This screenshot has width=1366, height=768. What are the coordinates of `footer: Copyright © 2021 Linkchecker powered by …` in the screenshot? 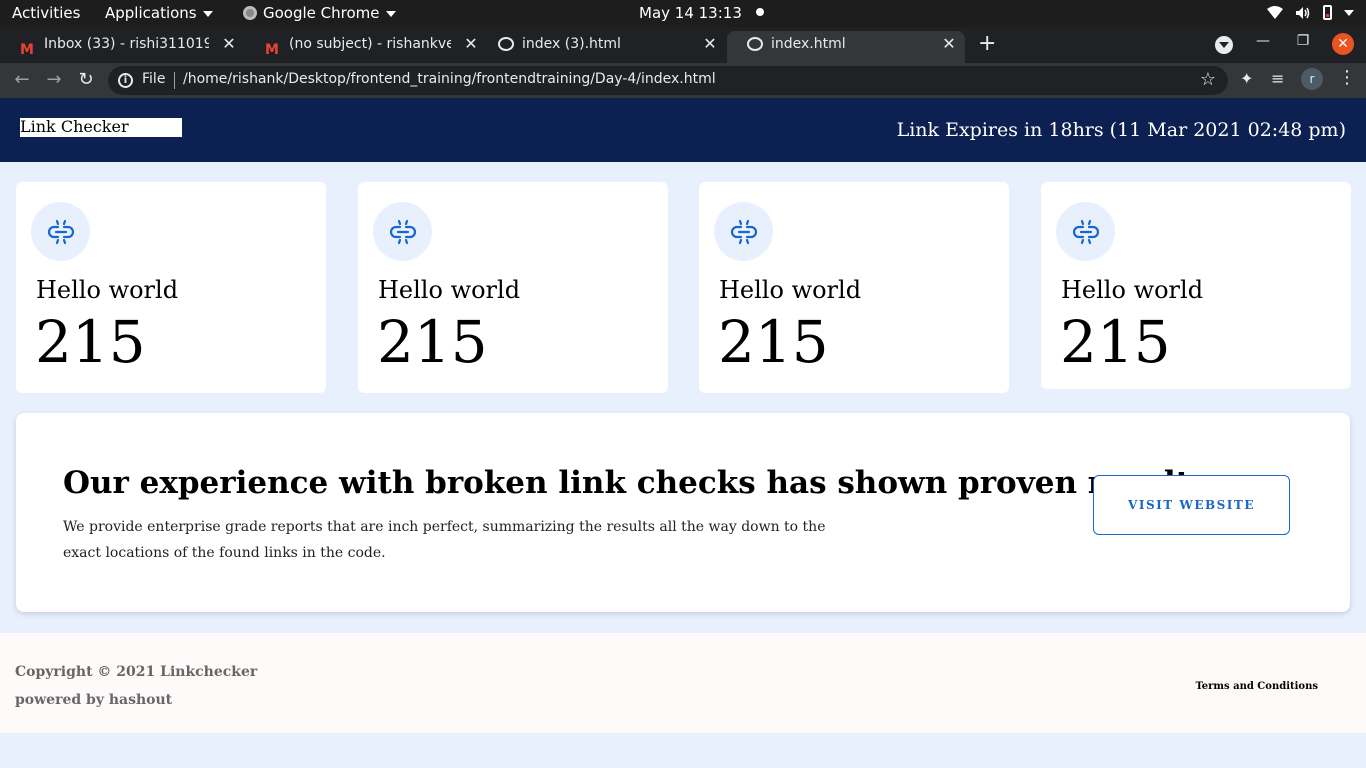 It's located at (683, 683).